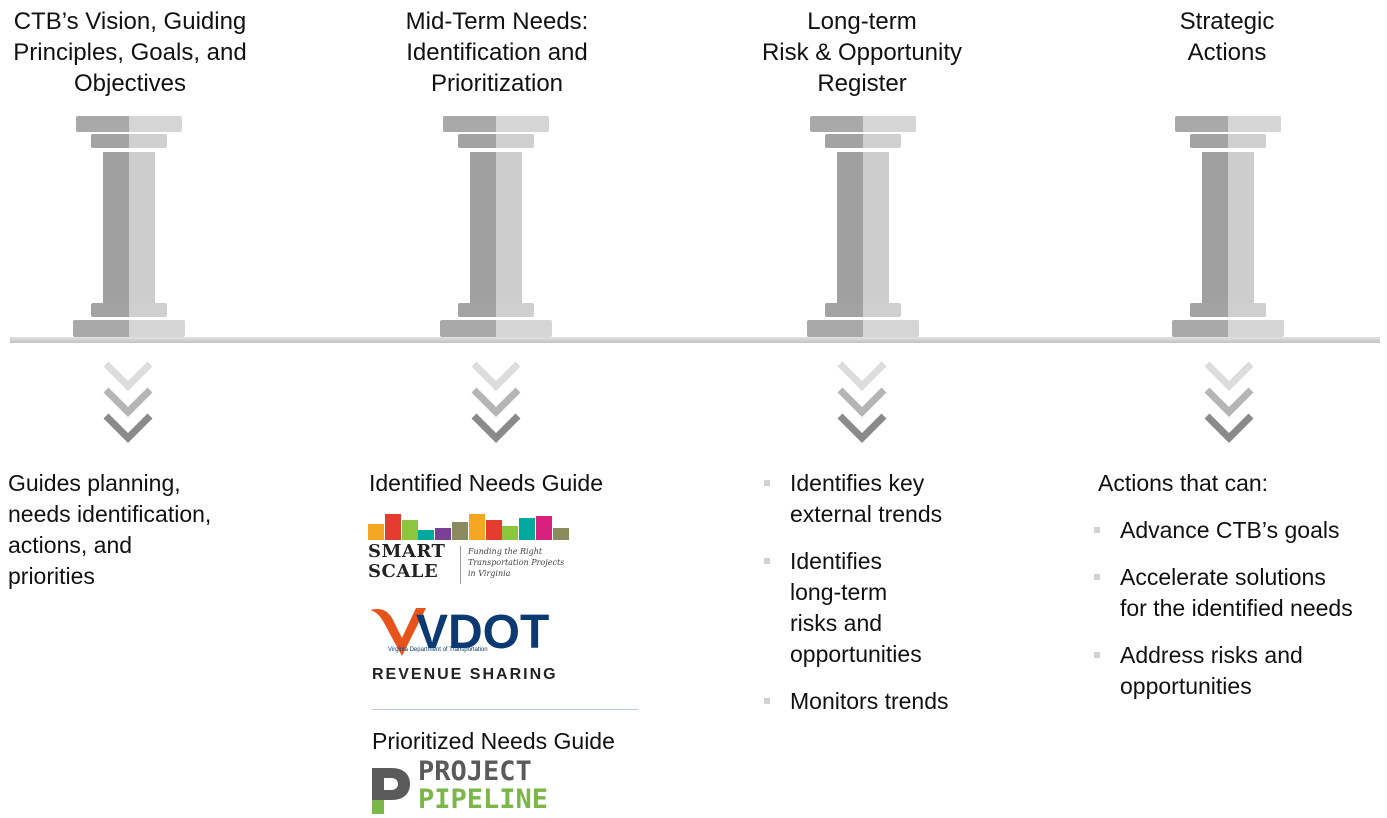 The height and width of the screenshot is (818, 1387). Describe the element at coordinates (460, 565) in the screenshot. I see `smart-scale-divider` at that location.